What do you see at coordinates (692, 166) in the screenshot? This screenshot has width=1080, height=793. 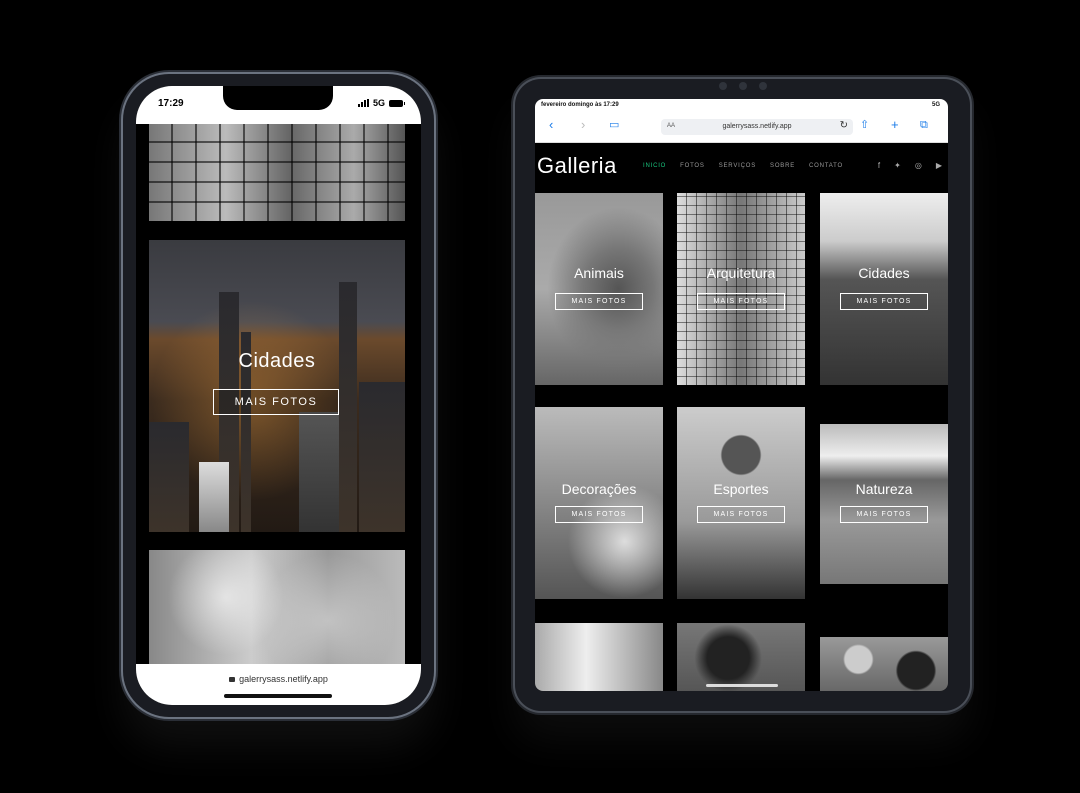 I see `nav-fotos: FOTOS` at bounding box center [692, 166].